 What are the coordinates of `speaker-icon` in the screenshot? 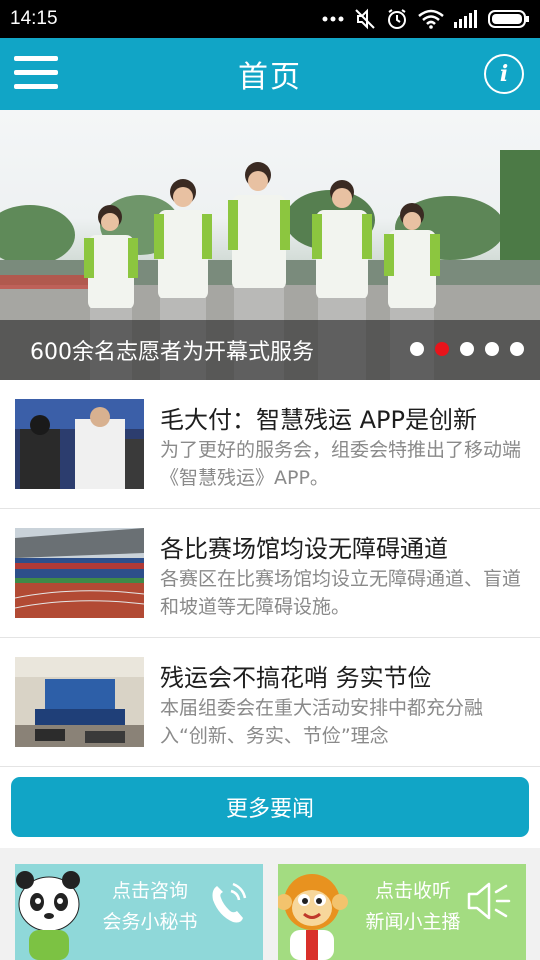 It's located at (489, 901).